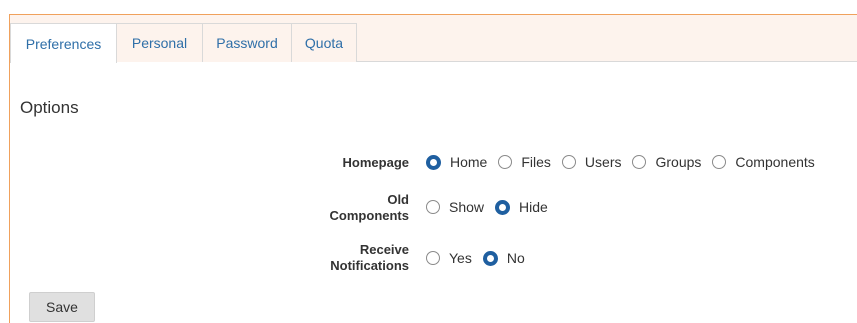  What do you see at coordinates (591, 162) in the screenshot?
I see `homepage-option-users: Users` at bounding box center [591, 162].